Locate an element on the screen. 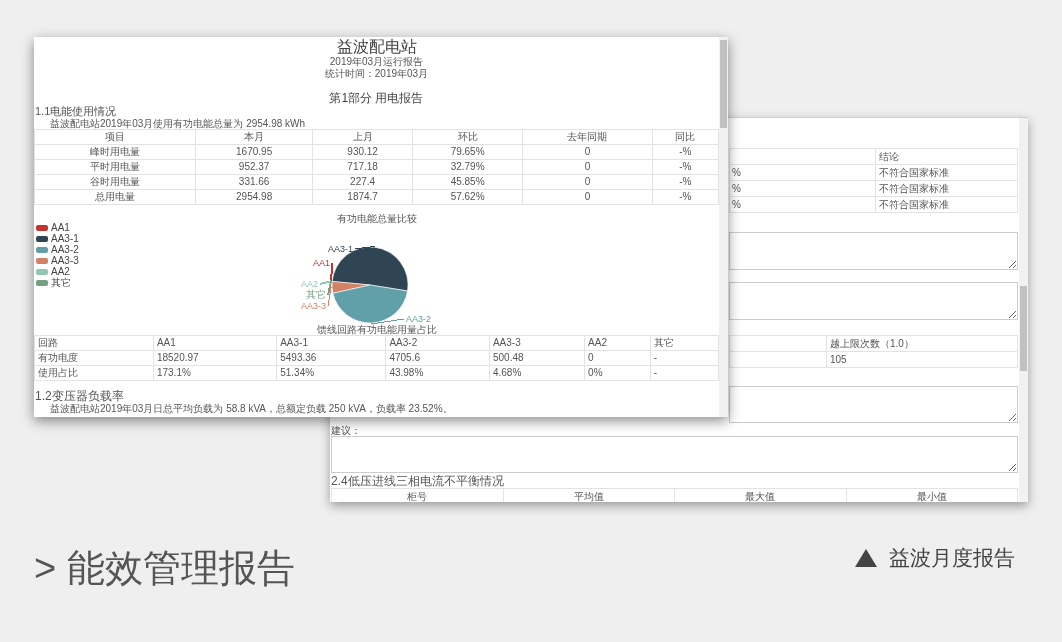  caption-label: 益波月度报告 is located at coordinates (952, 558).